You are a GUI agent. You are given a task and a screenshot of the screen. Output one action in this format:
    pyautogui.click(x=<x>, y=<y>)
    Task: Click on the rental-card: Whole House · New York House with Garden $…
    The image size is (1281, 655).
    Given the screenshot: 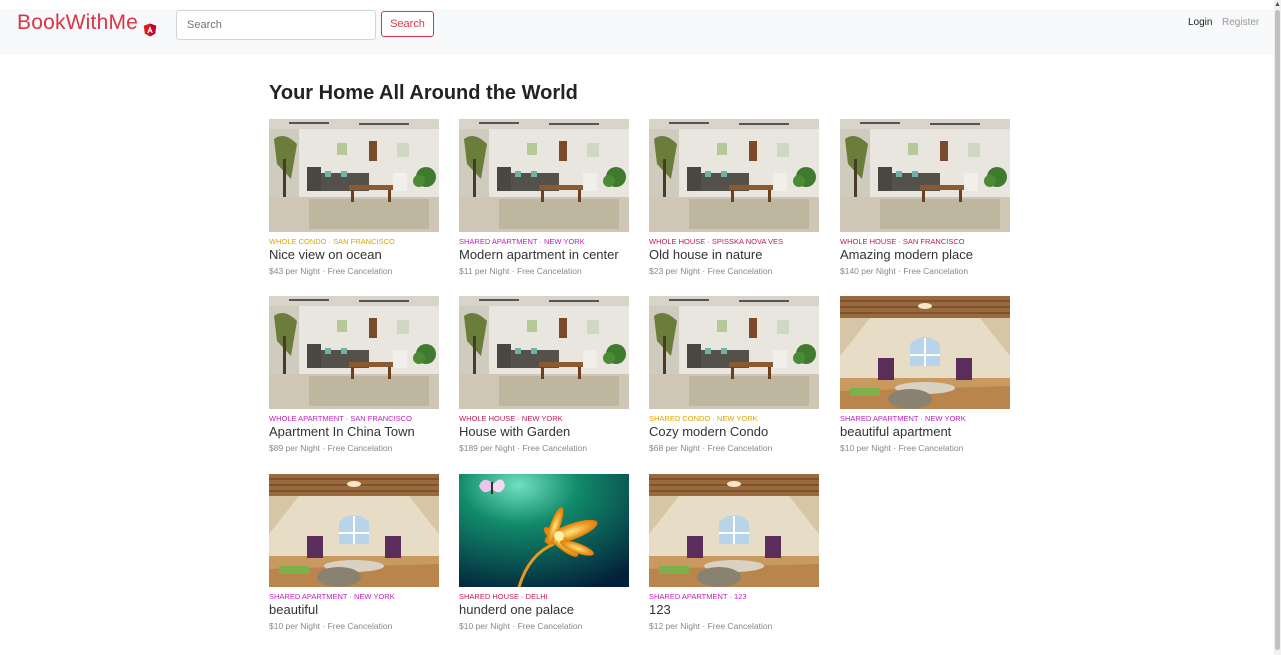 What is the action you would take?
    pyautogui.click(x=544, y=374)
    